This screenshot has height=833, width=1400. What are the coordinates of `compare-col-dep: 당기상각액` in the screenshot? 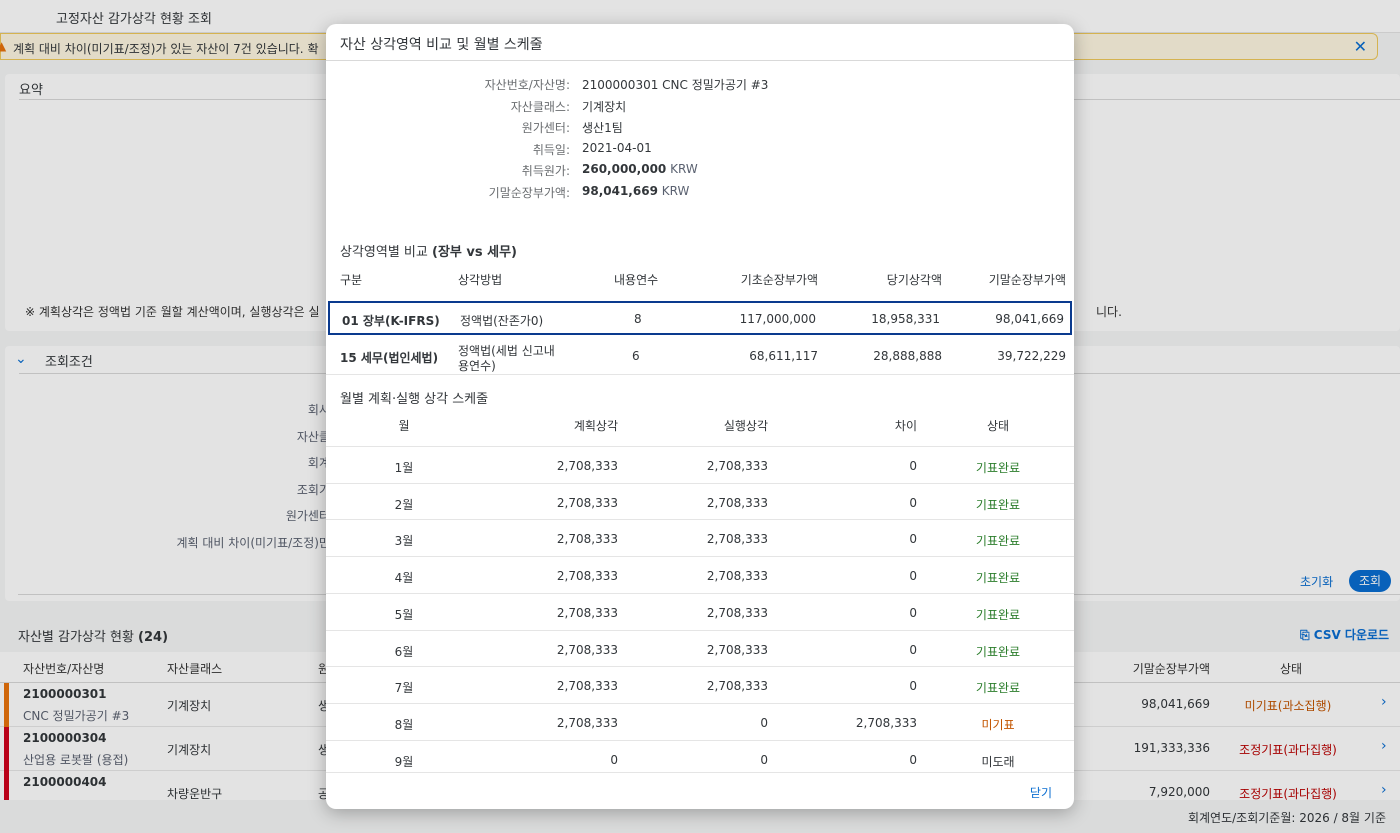 It's located at (914, 280).